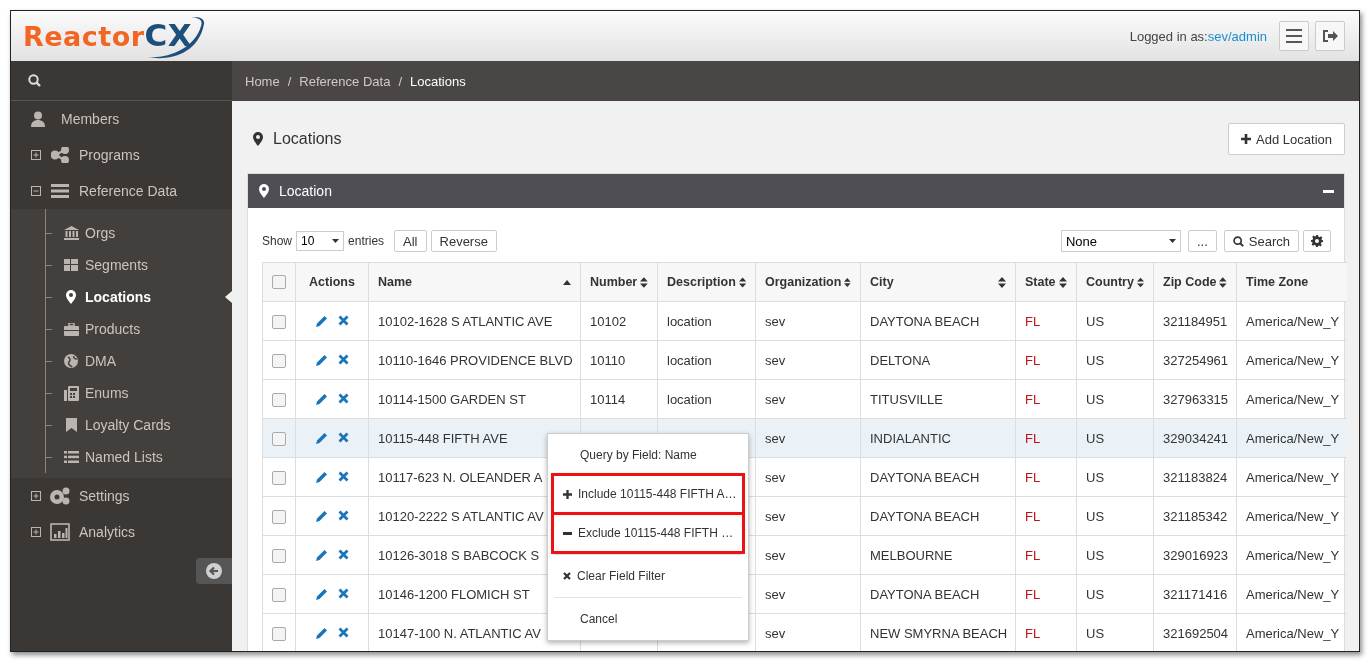 This screenshot has height=663, width=1371. Describe the element at coordinates (438, 81) in the screenshot. I see `breadcrumb-link: Locations` at that location.